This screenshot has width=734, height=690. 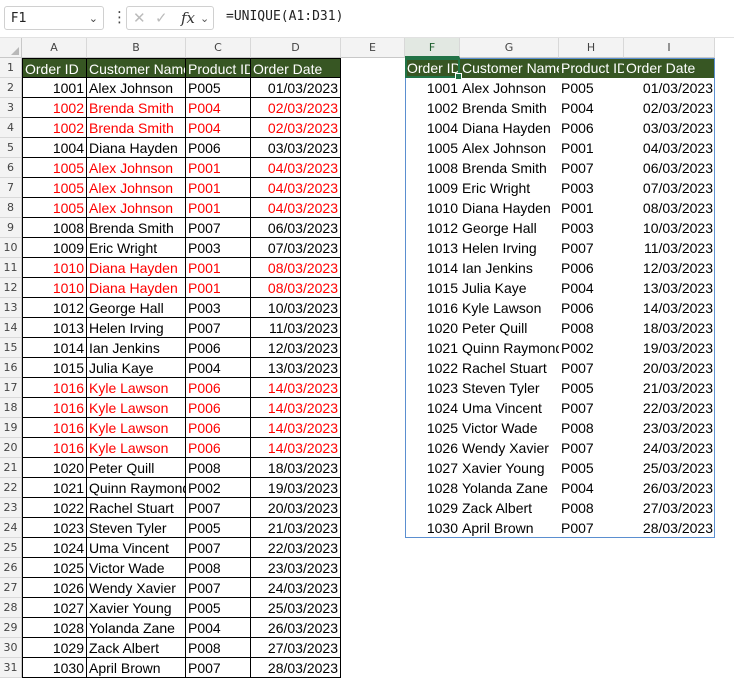 What do you see at coordinates (54, 348) in the screenshot?
I see `table-cell: 1014` at bounding box center [54, 348].